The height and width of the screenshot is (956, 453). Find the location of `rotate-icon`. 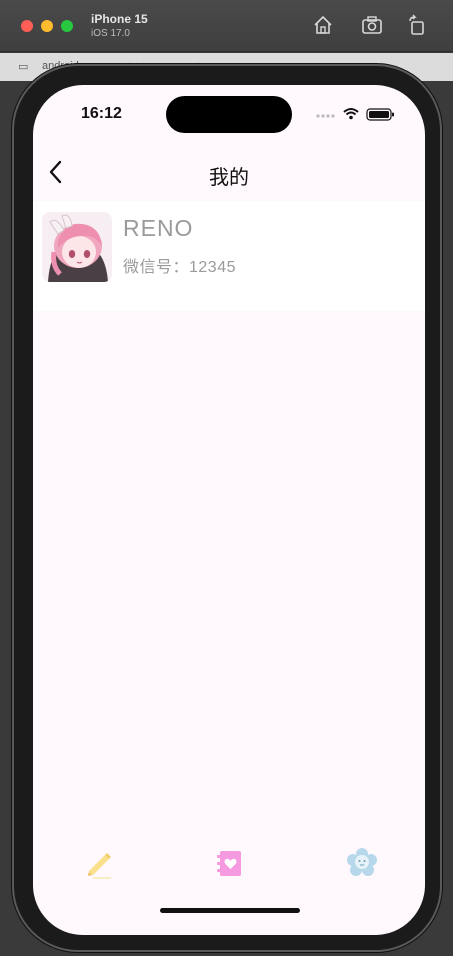

rotate-icon is located at coordinates (417, 25).